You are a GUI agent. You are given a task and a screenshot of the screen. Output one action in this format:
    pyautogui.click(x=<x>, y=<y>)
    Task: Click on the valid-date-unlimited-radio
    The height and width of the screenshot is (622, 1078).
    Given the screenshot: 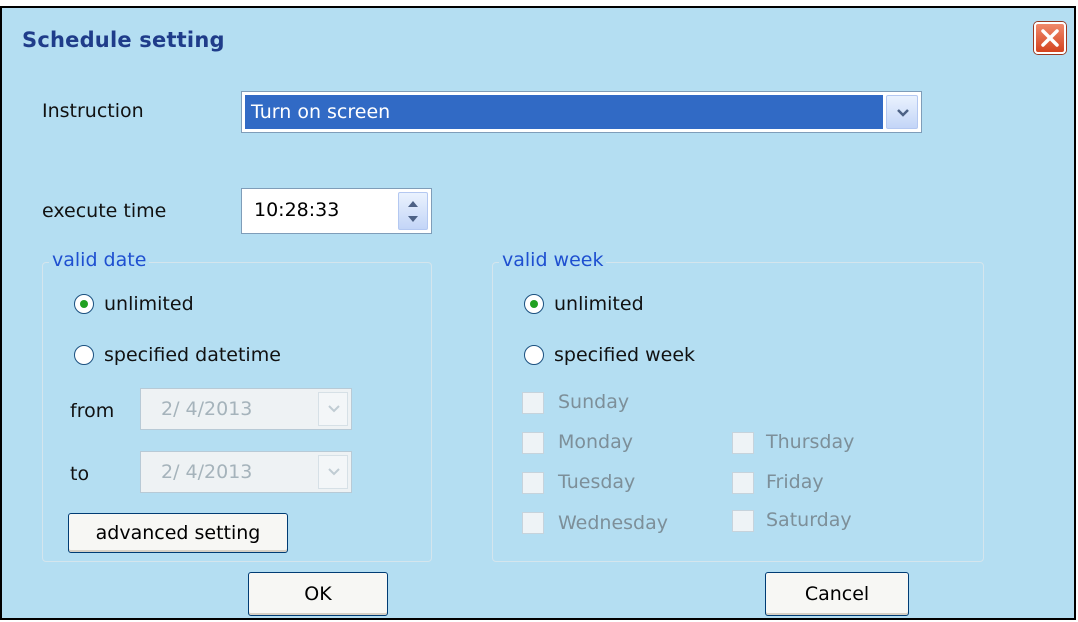 What is the action you would take?
    pyautogui.click(x=84, y=304)
    